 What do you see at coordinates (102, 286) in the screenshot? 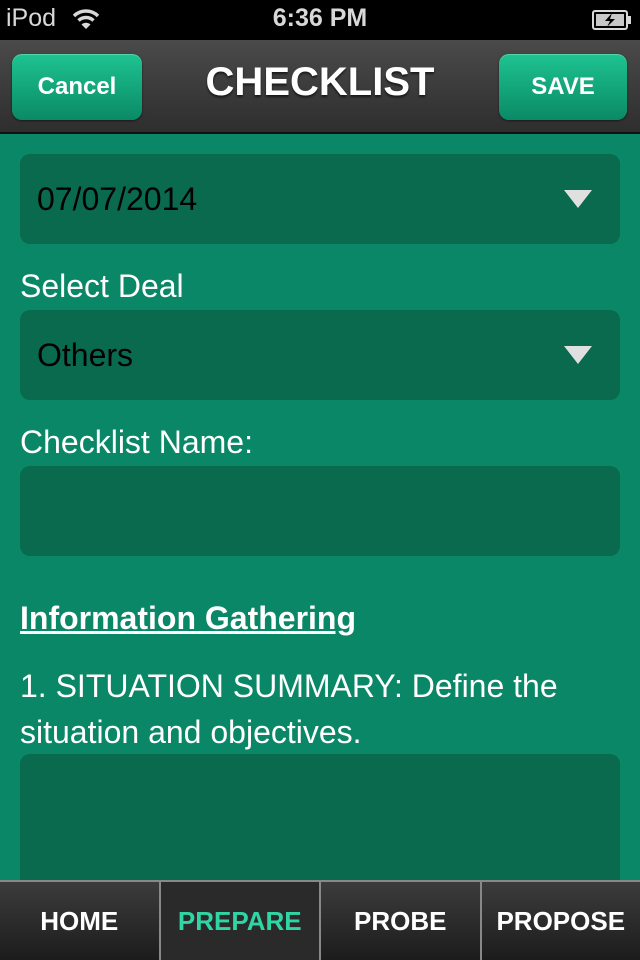
I see `select-deal-label: Select Deal` at bounding box center [102, 286].